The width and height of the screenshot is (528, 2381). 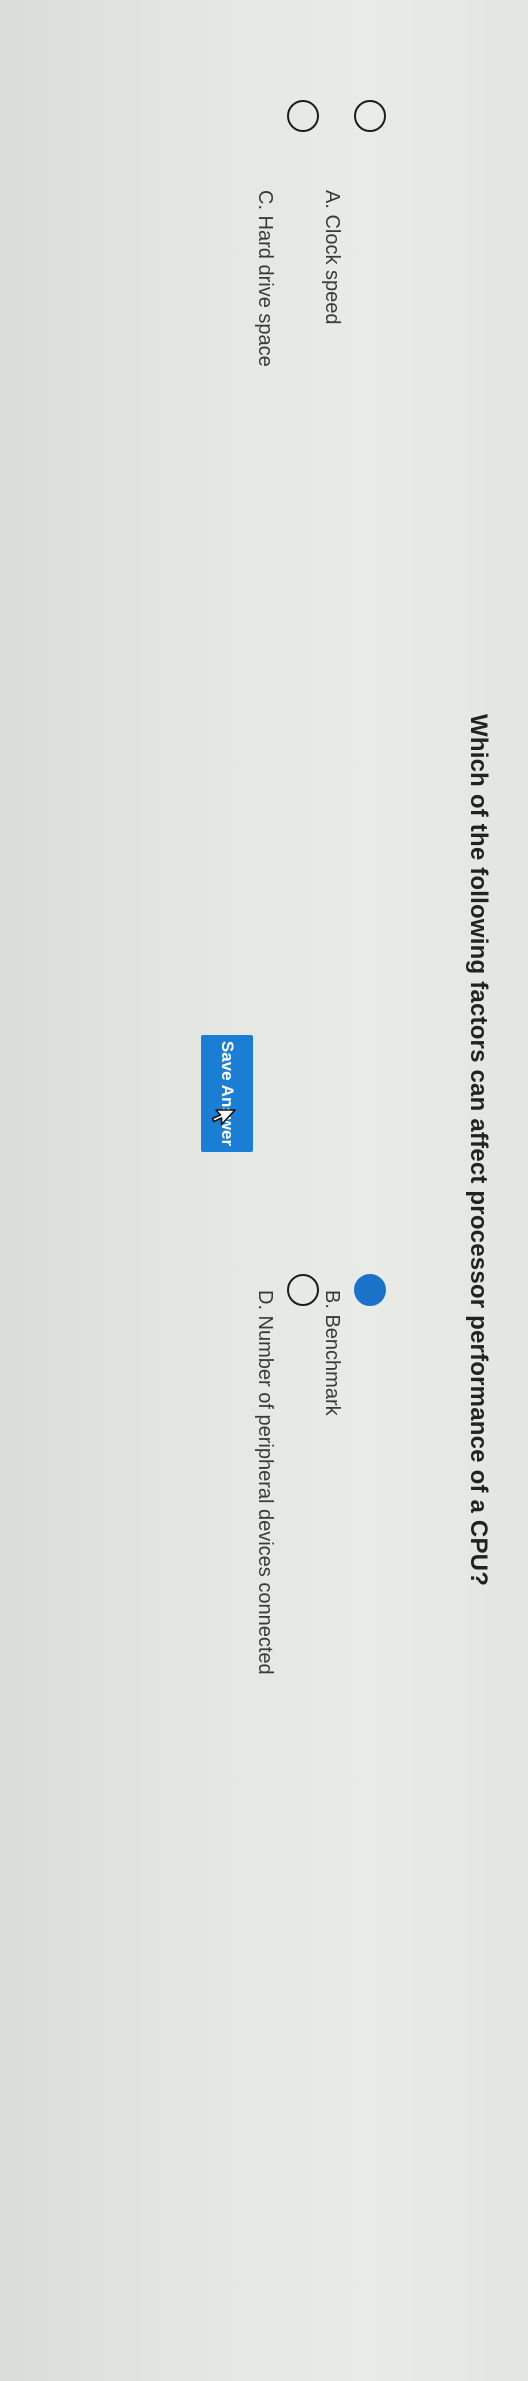 I want to click on save-answer-button: Save Answer, so click(x=227, y=1093).